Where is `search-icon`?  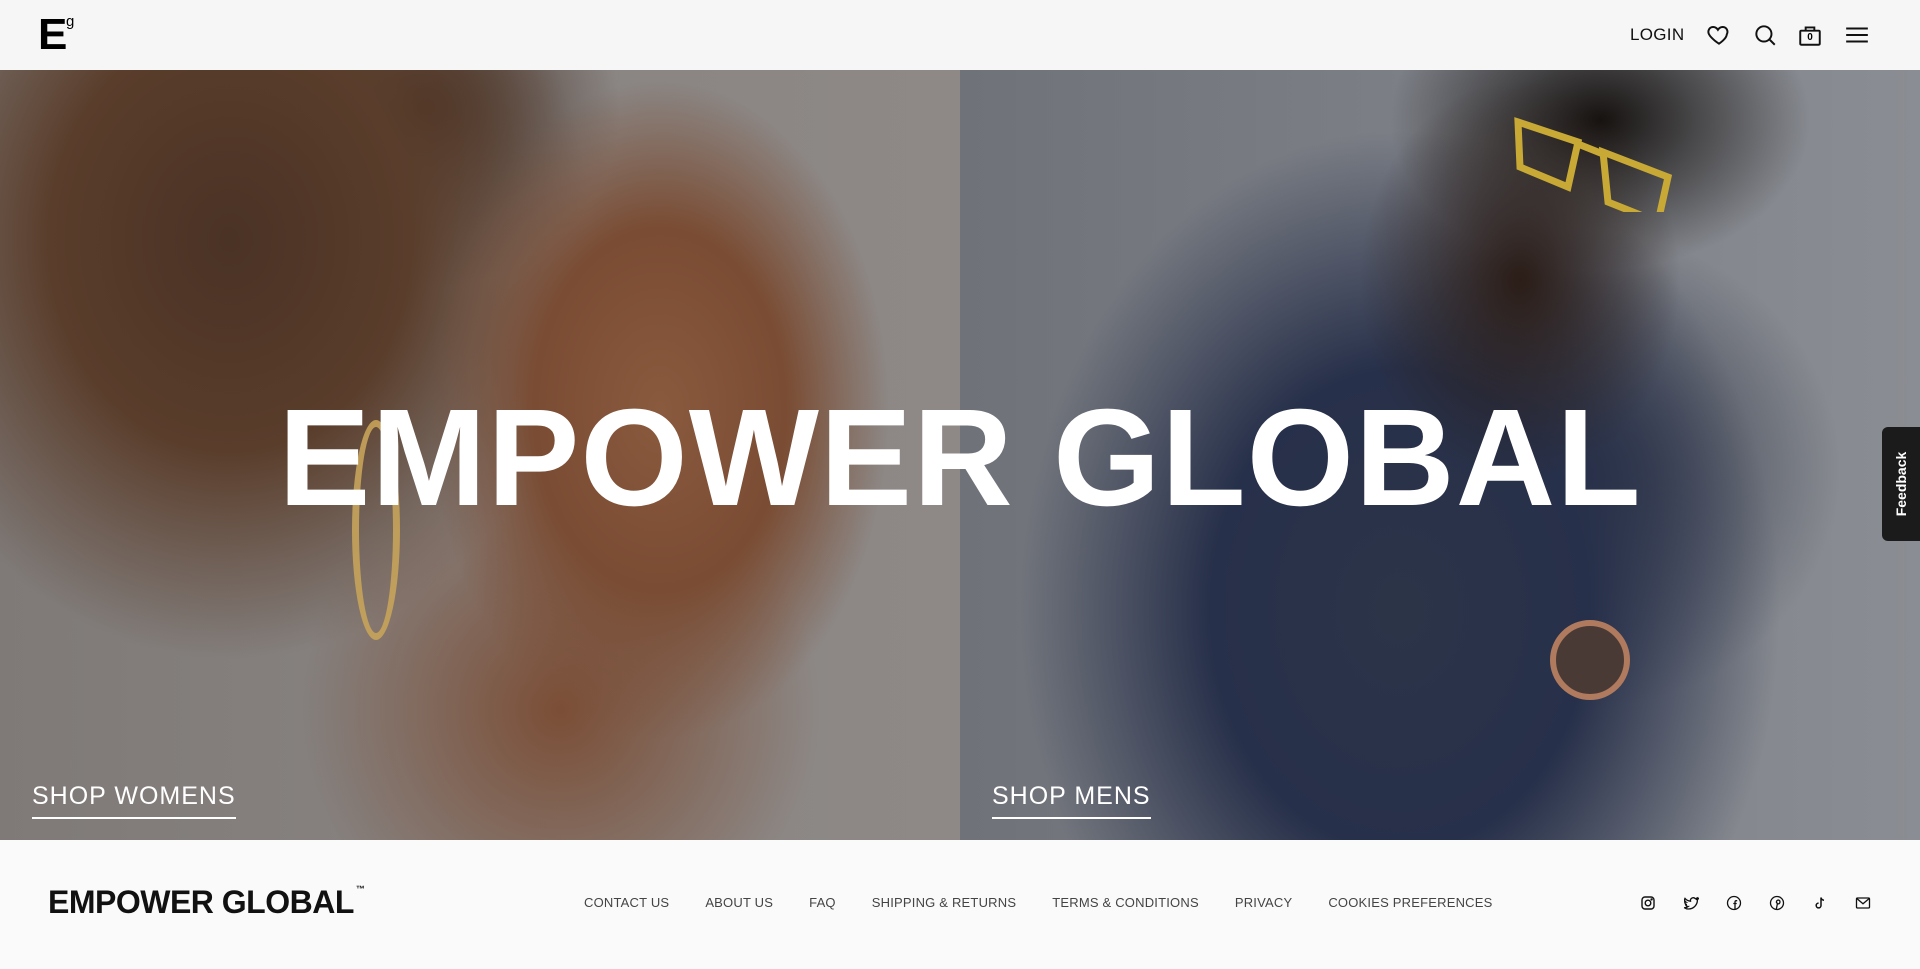
search-icon is located at coordinates (1765, 35).